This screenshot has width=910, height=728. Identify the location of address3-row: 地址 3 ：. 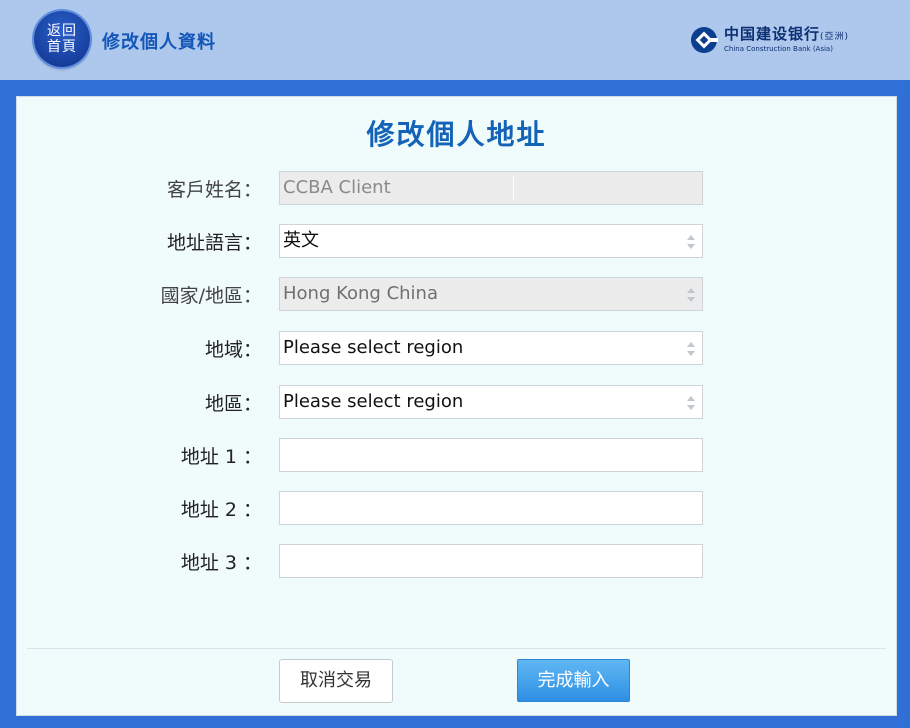
(456, 562).